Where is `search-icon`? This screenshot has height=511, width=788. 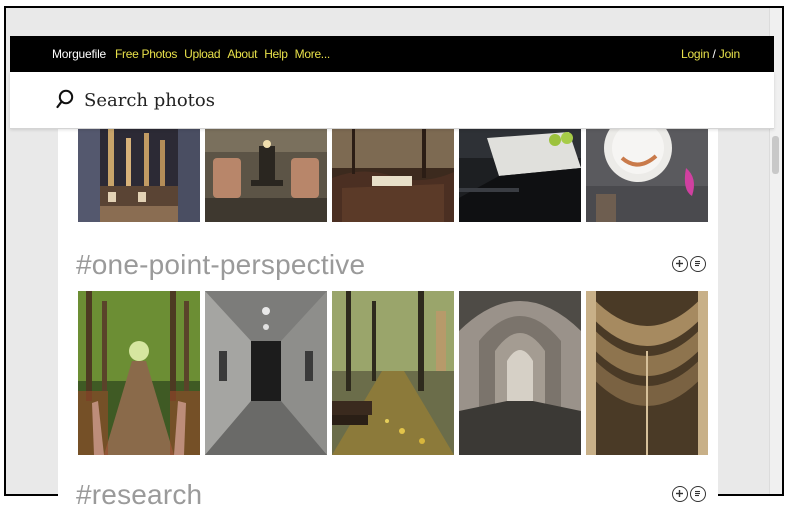
search-icon is located at coordinates (65, 99).